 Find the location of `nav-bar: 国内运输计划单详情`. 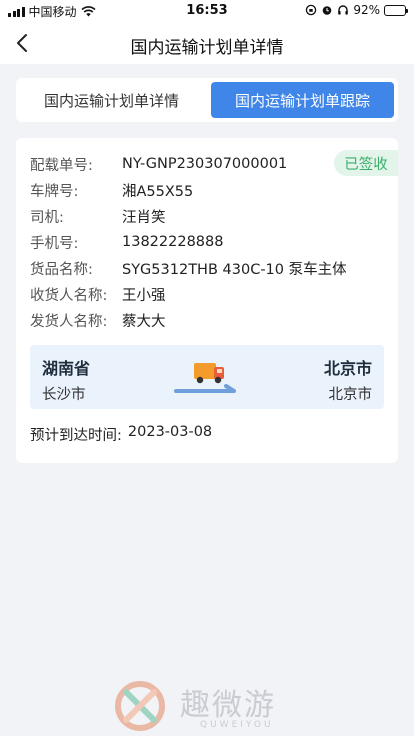

nav-bar: 国内运输计划单详情 is located at coordinates (207, 43).